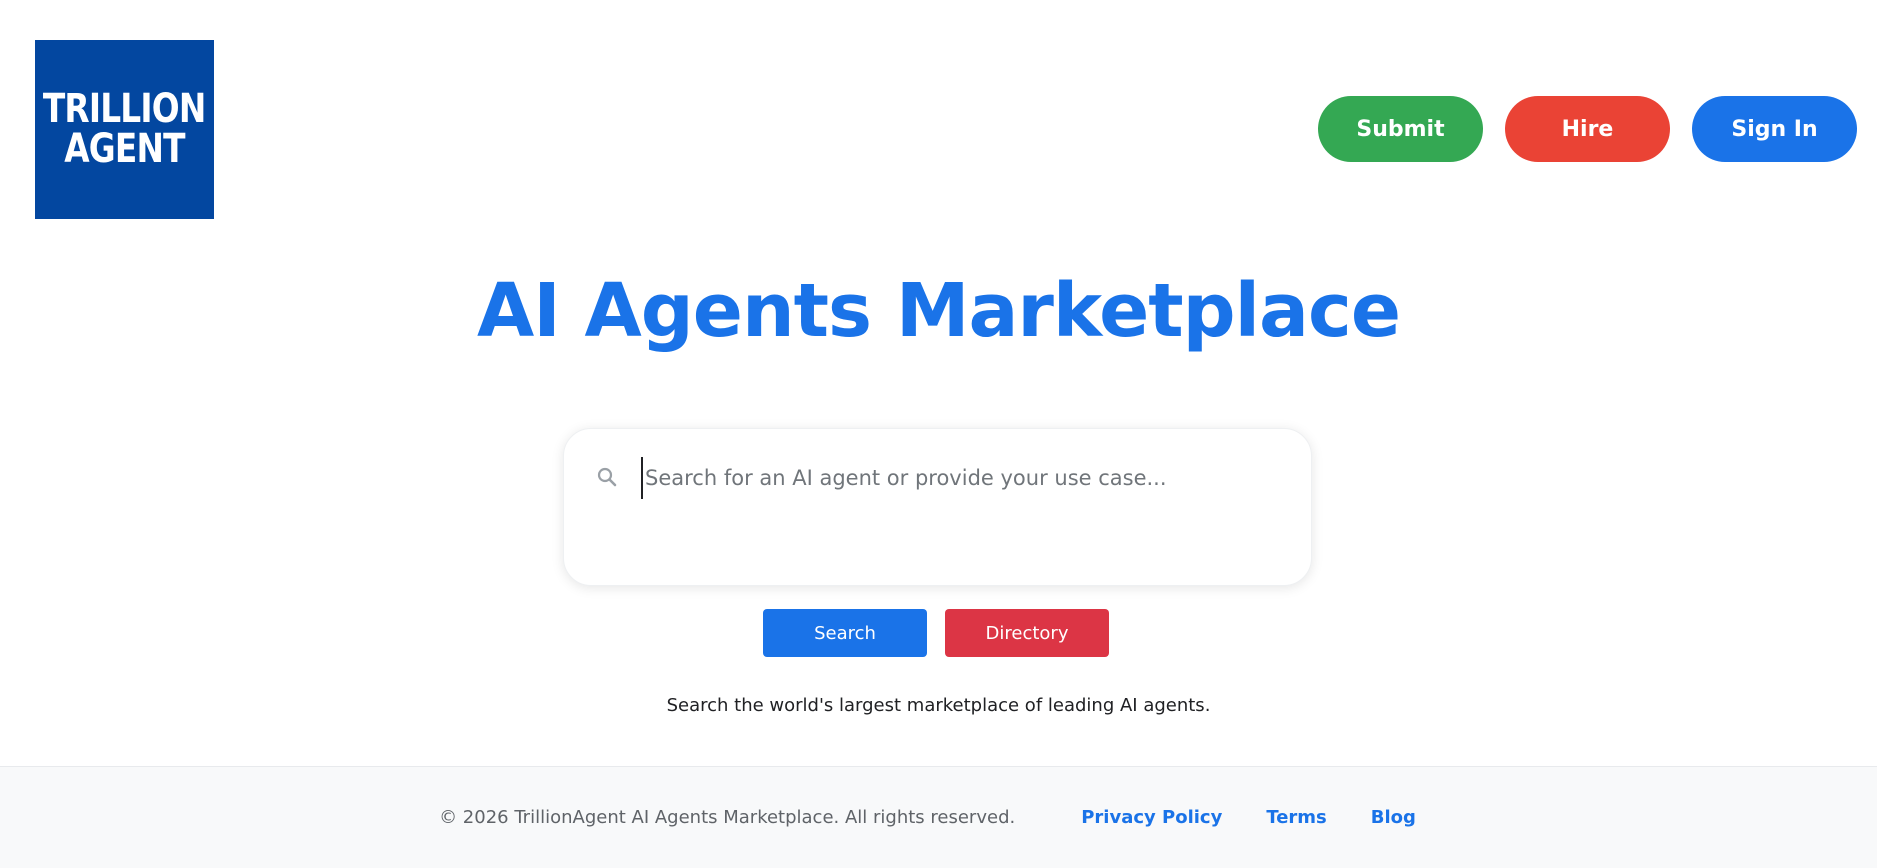 The width and height of the screenshot is (1877, 868). I want to click on blog-link: Blog, so click(1393, 817).